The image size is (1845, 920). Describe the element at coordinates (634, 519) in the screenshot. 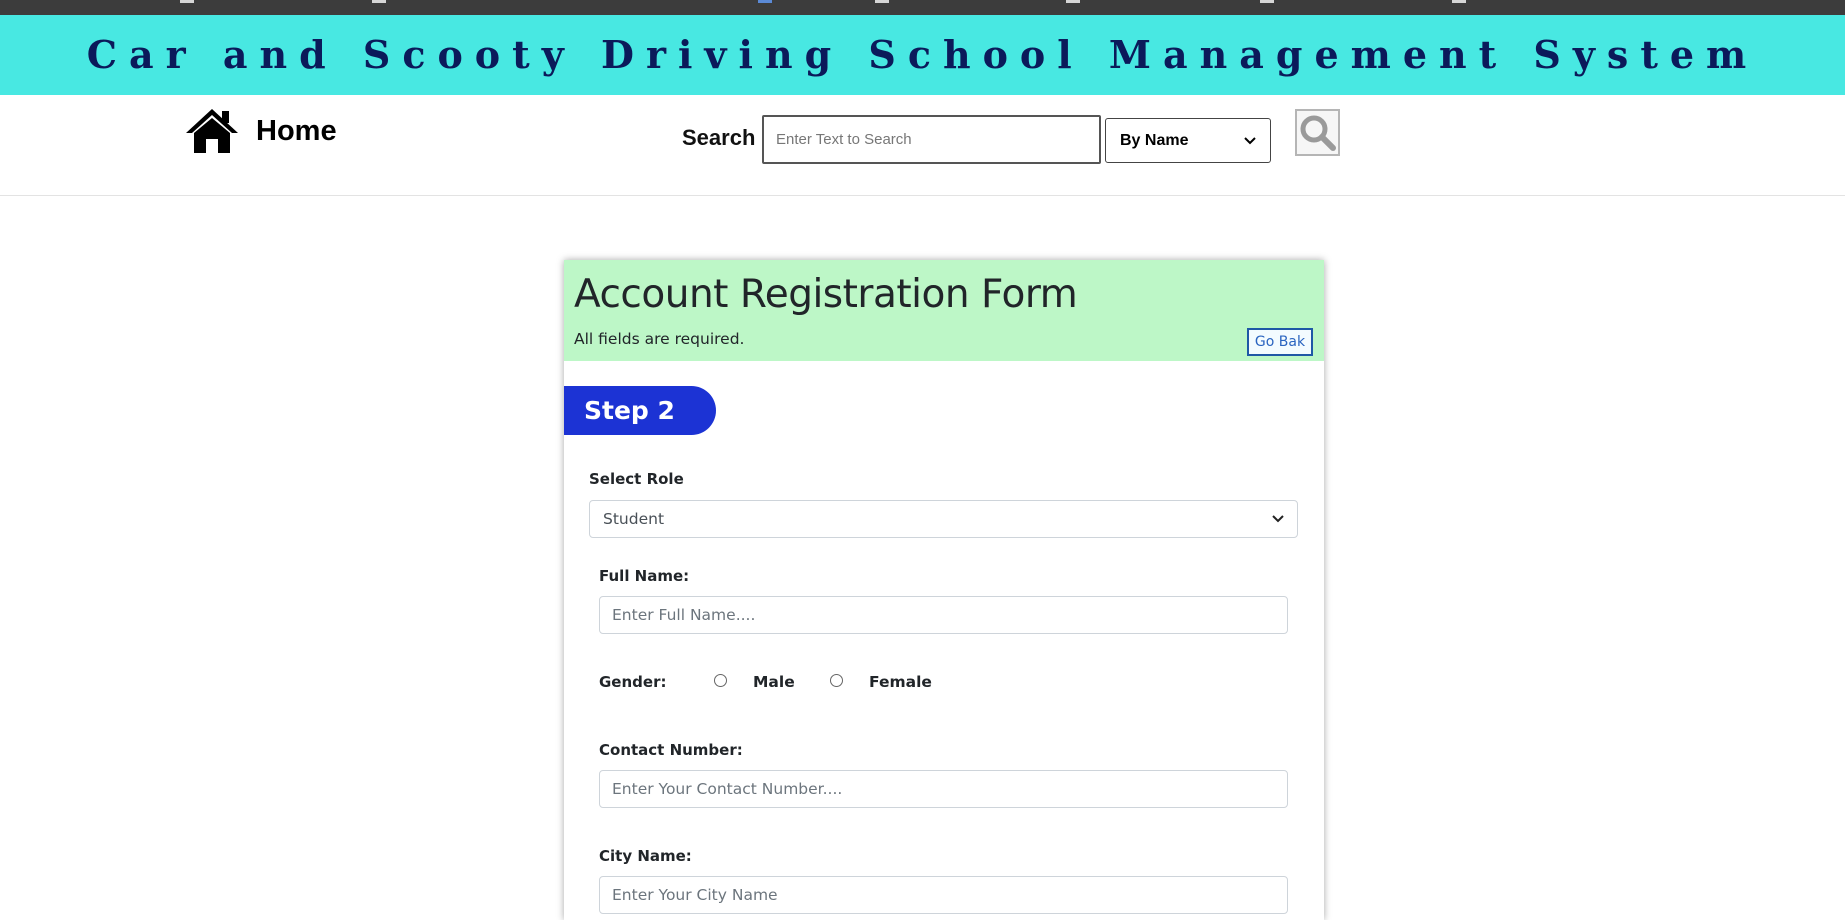

I see `role-value: Student` at that location.